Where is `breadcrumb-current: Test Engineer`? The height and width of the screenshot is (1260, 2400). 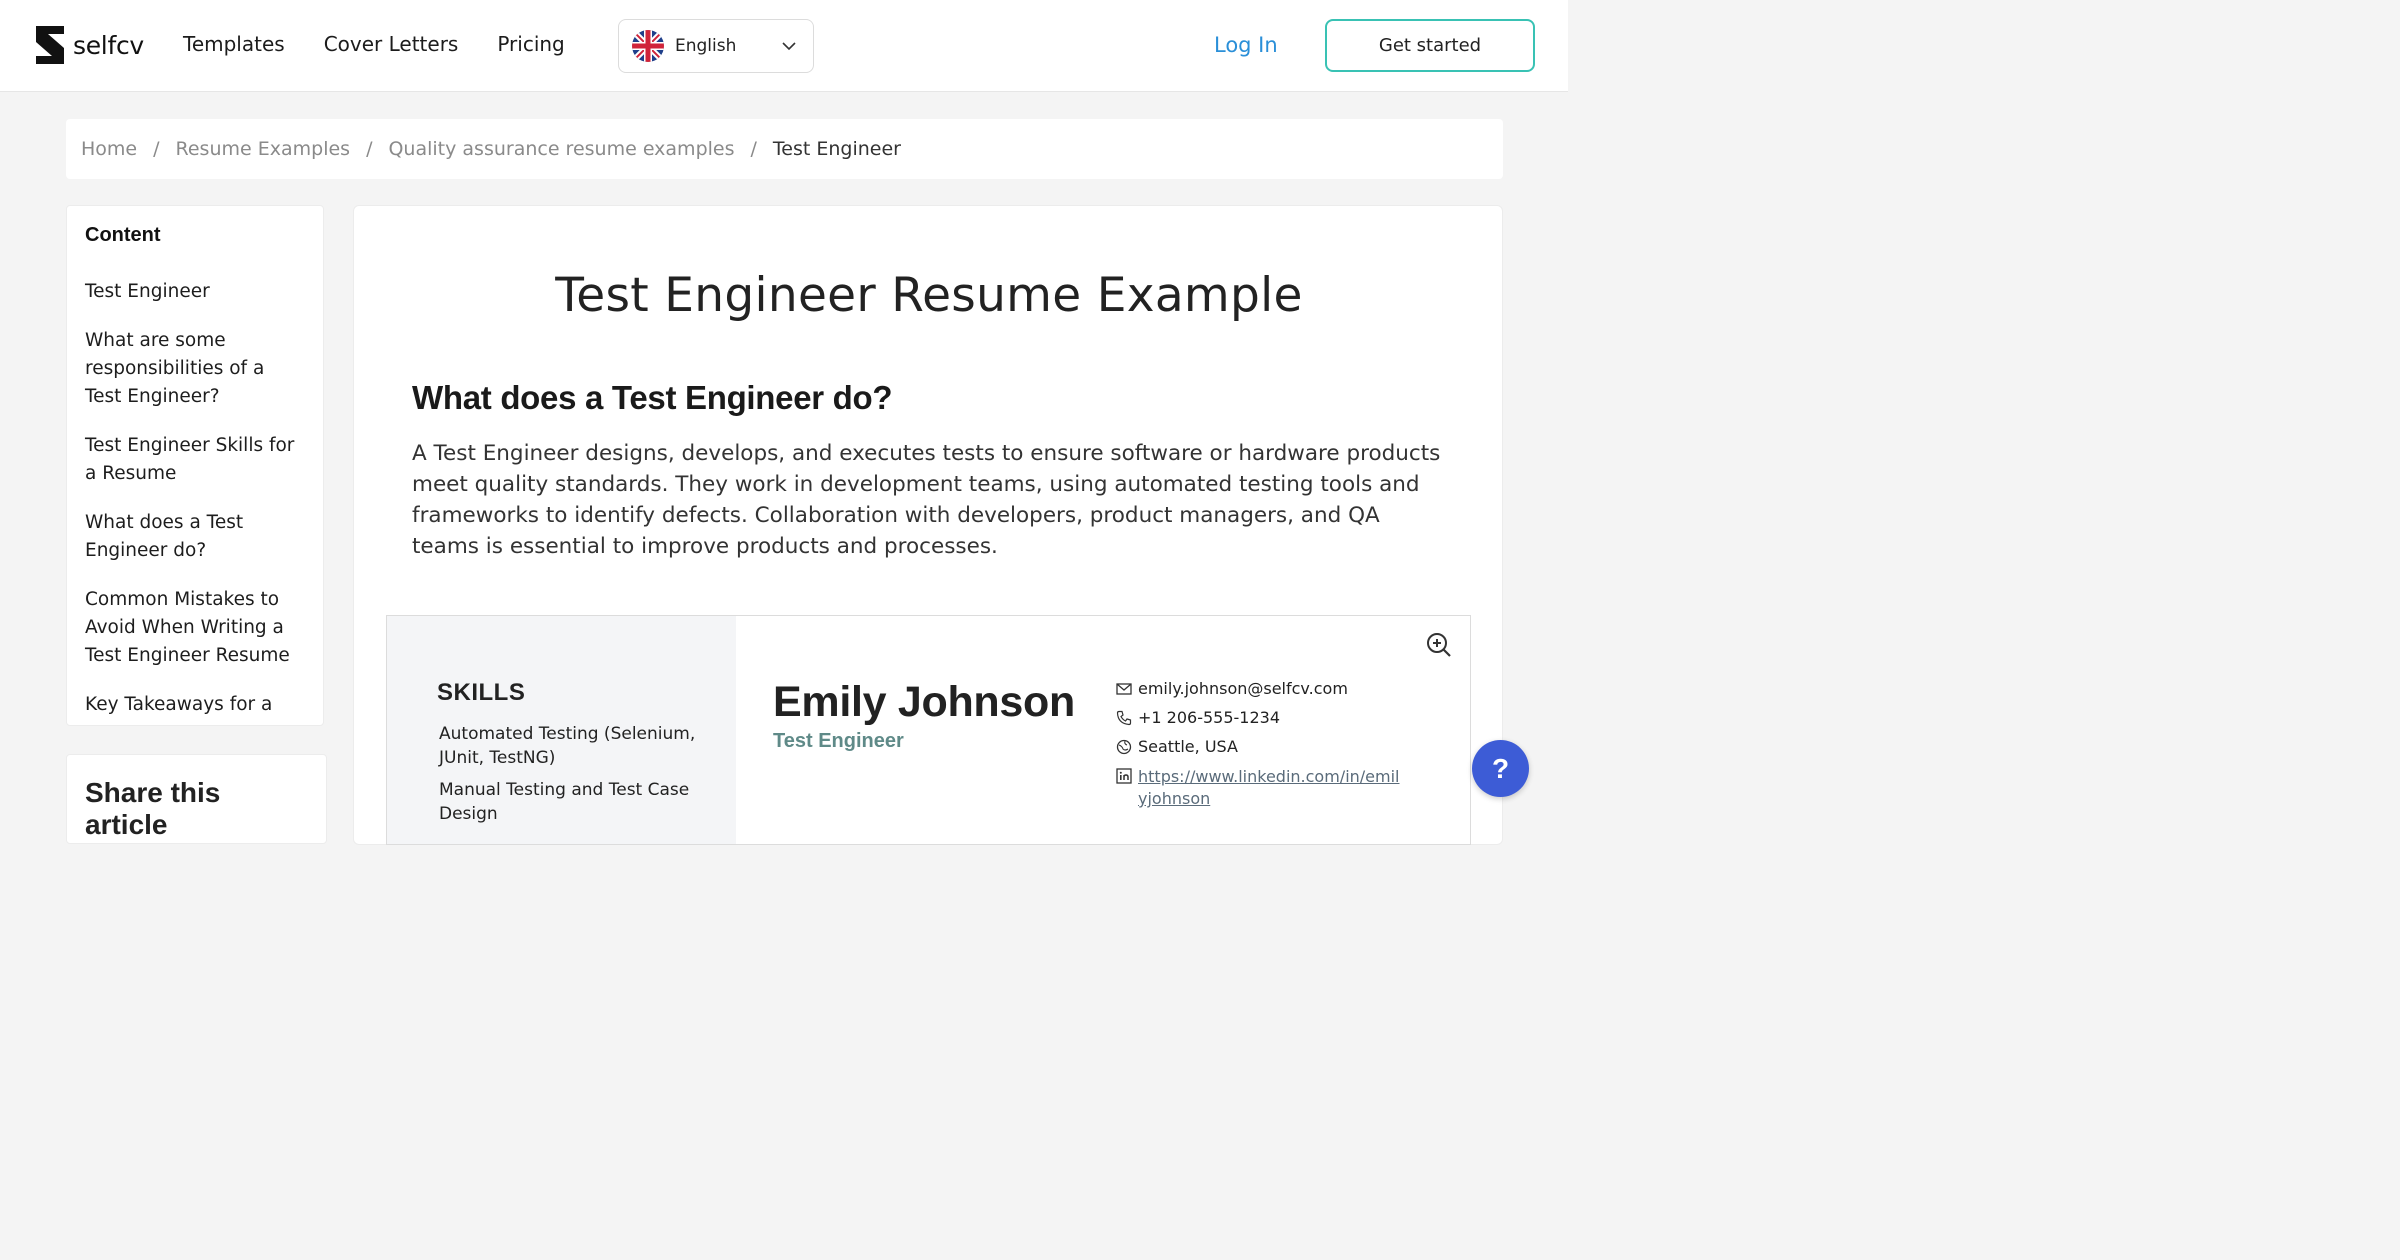
breadcrumb-current: Test Engineer is located at coordinates (836, 149).